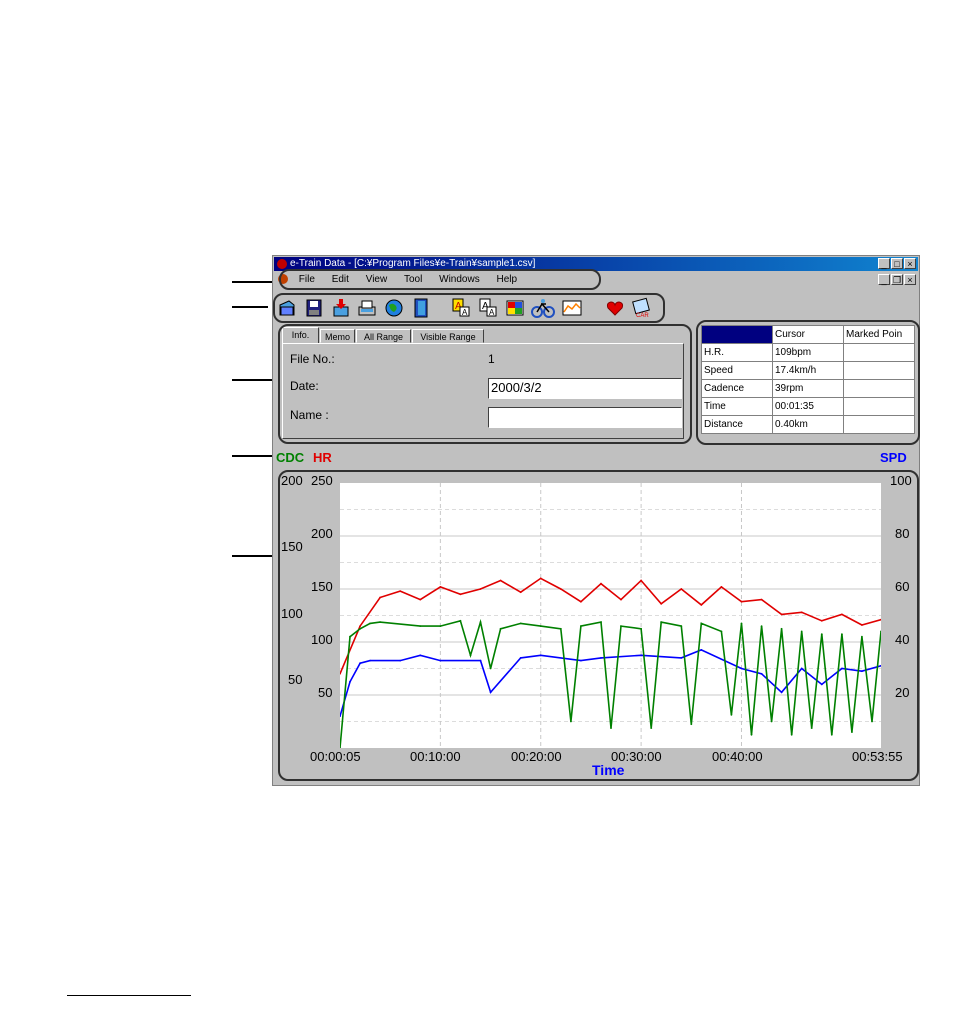 This screenshot has width=954, height=1019. What do you see at coordinates (808, 382) in the screenshot?
I see `stats-outline` at bounding box center [808, 382].